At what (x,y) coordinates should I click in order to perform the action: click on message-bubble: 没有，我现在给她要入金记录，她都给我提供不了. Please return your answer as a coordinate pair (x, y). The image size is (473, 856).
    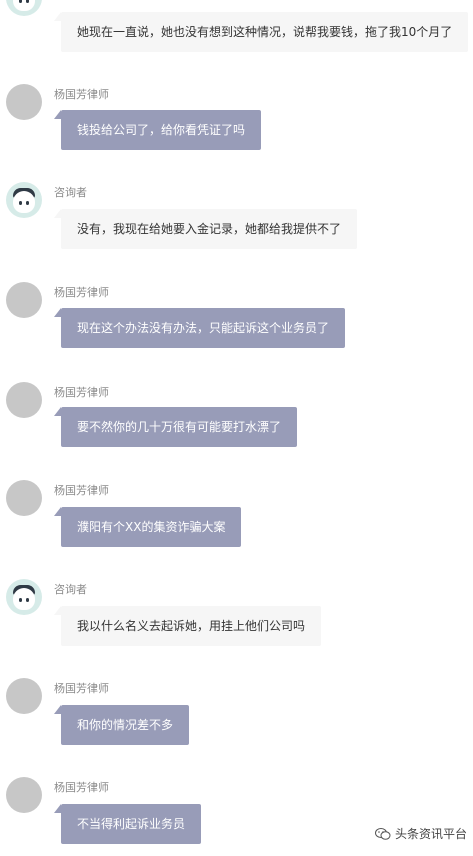
    Looking at the image, I should click on (205, 229).